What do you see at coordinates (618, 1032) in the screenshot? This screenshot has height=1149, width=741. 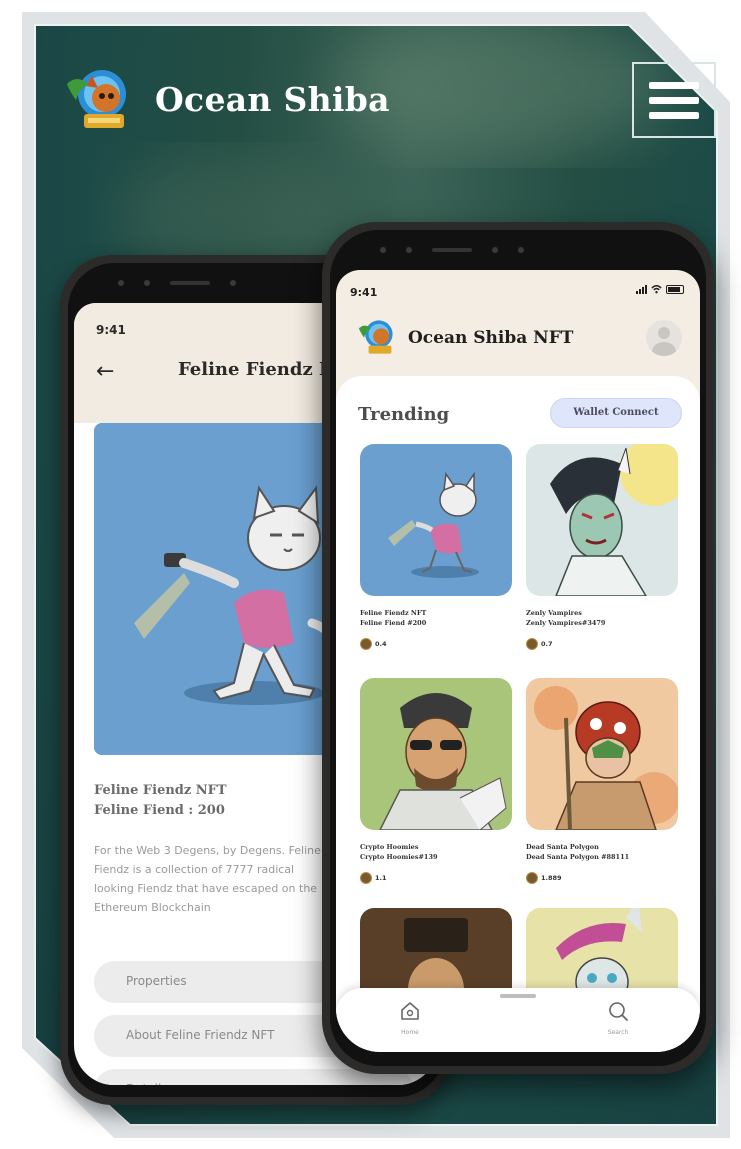 I see `tab-search-label: Search` at bounding box center [618, 1032].